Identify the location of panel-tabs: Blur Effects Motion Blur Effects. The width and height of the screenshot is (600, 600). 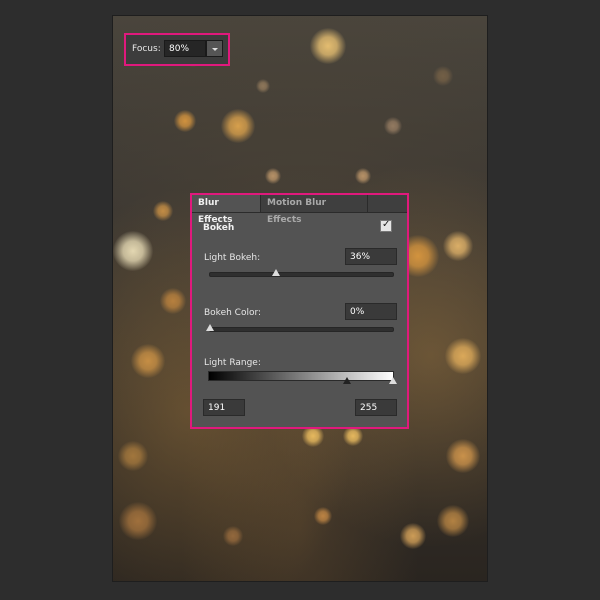
(299, 210).